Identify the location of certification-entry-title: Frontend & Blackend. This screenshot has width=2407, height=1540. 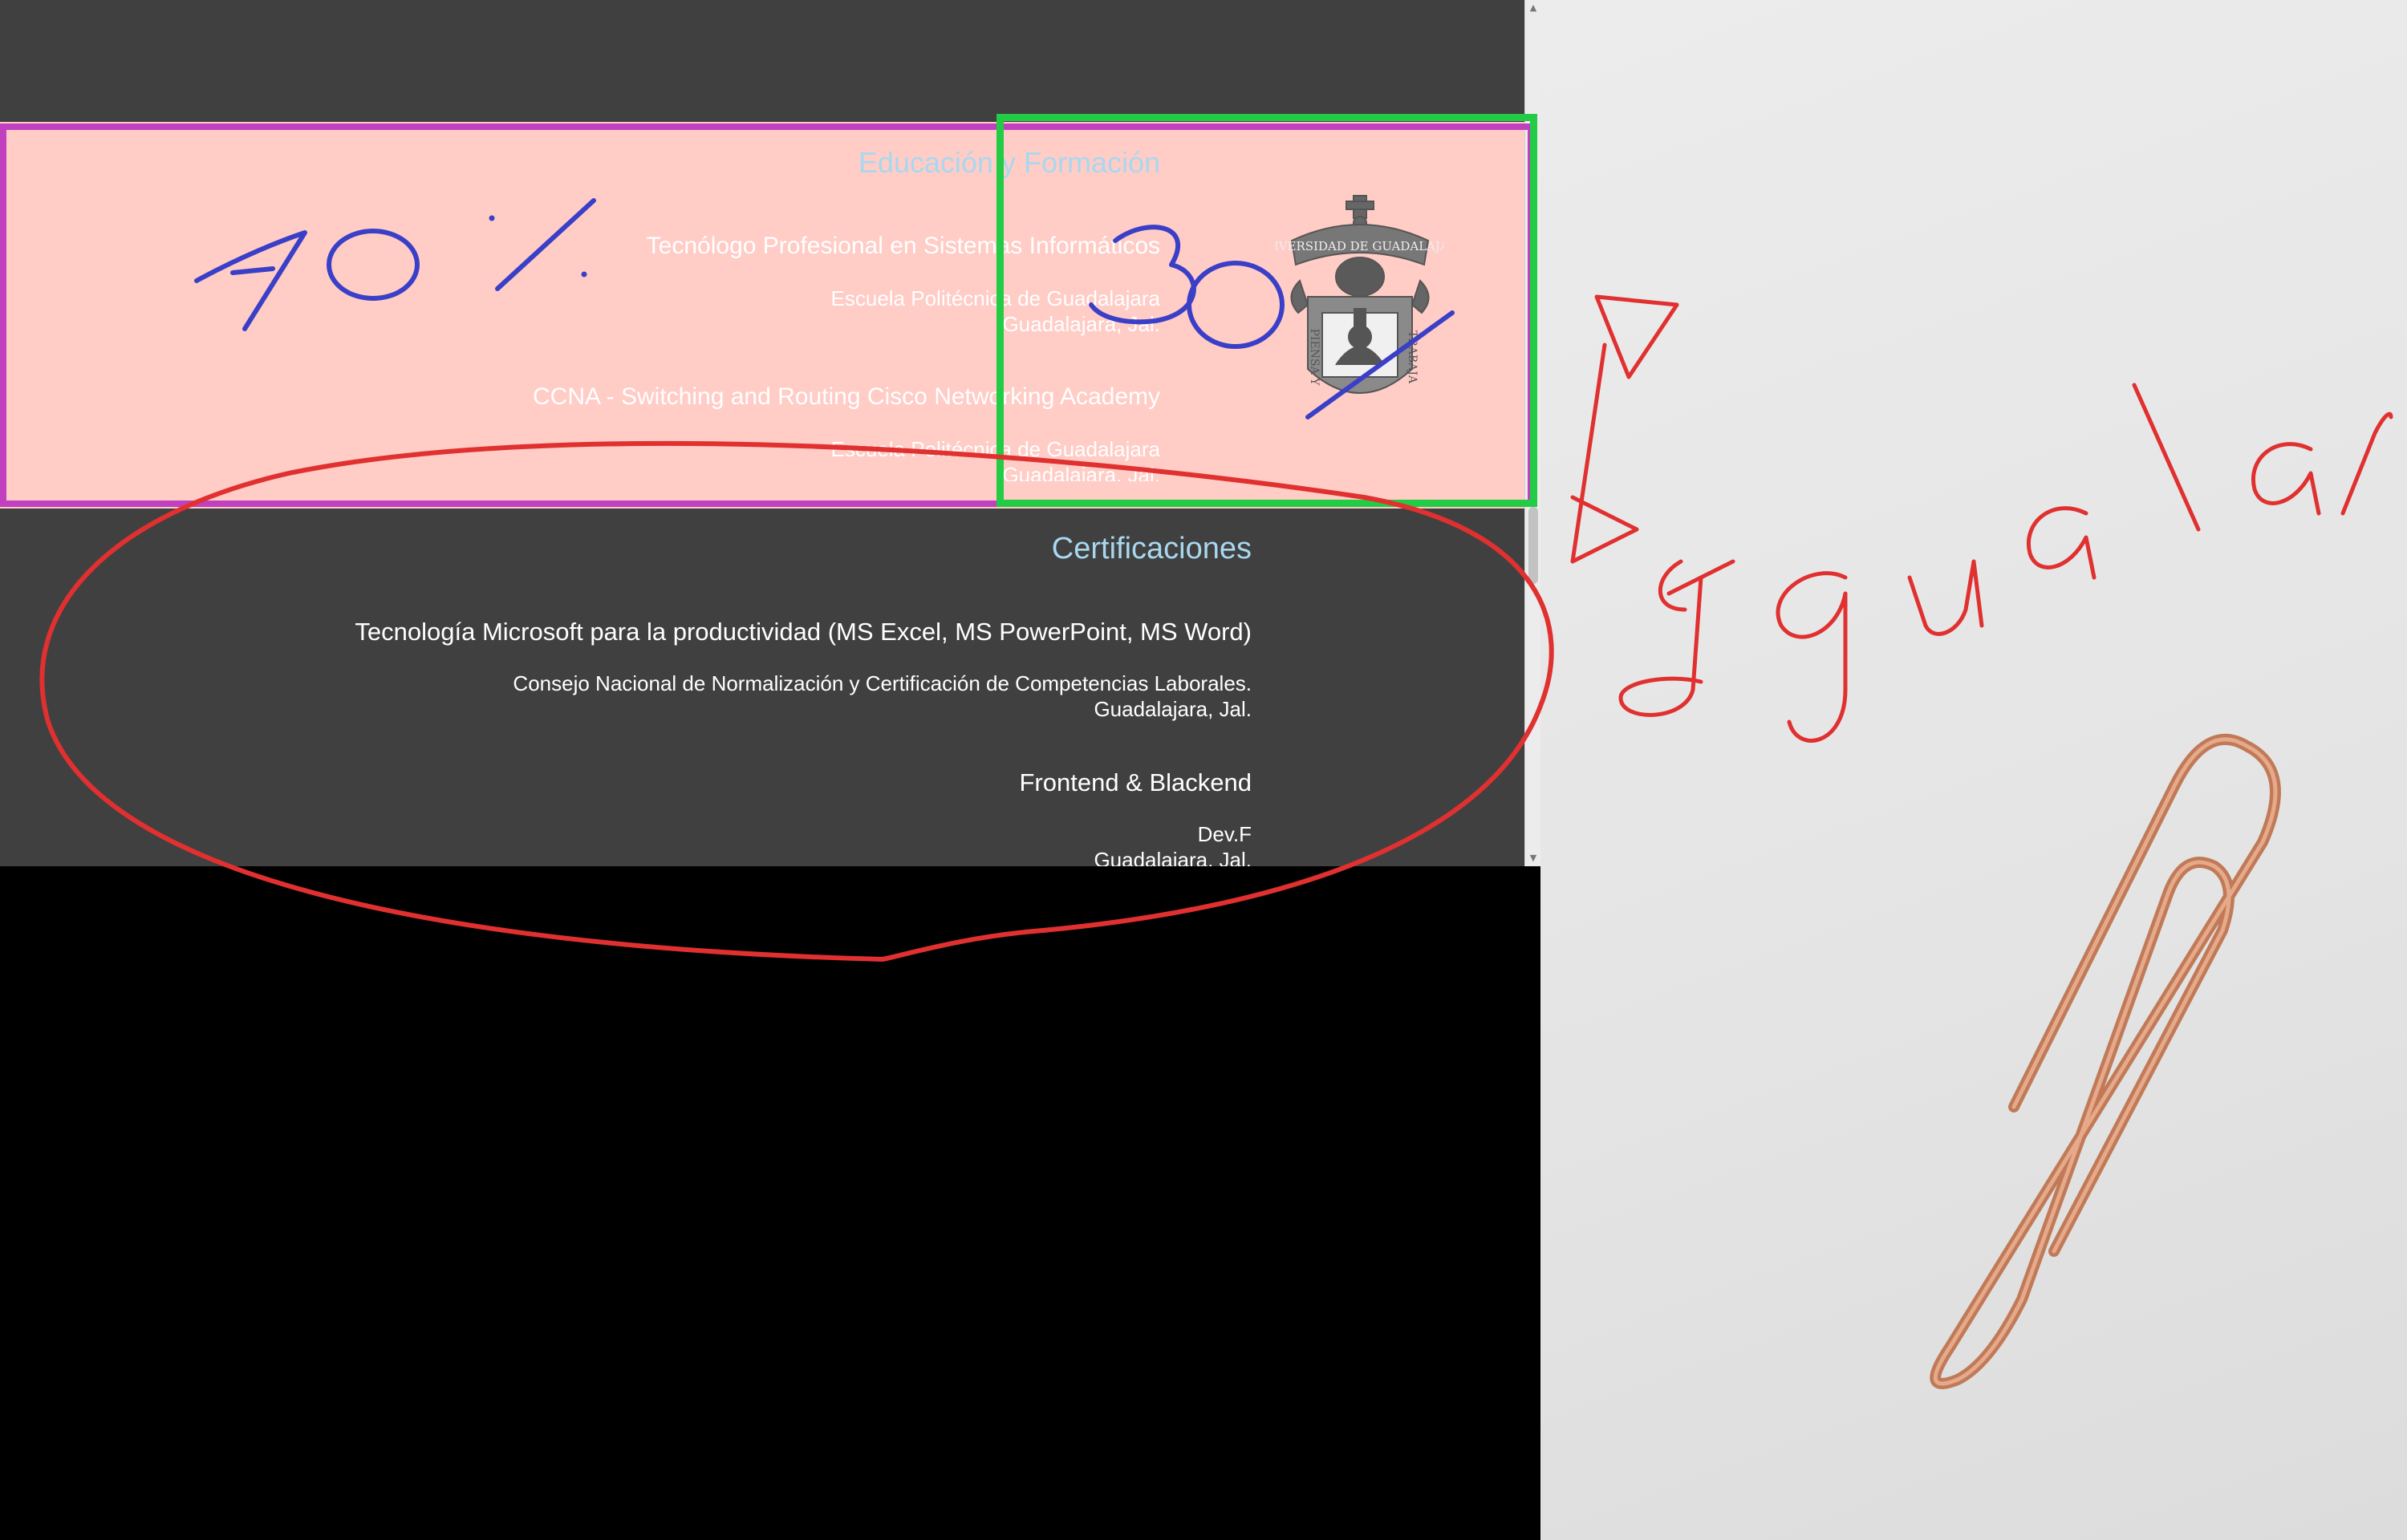
(1135, 782).